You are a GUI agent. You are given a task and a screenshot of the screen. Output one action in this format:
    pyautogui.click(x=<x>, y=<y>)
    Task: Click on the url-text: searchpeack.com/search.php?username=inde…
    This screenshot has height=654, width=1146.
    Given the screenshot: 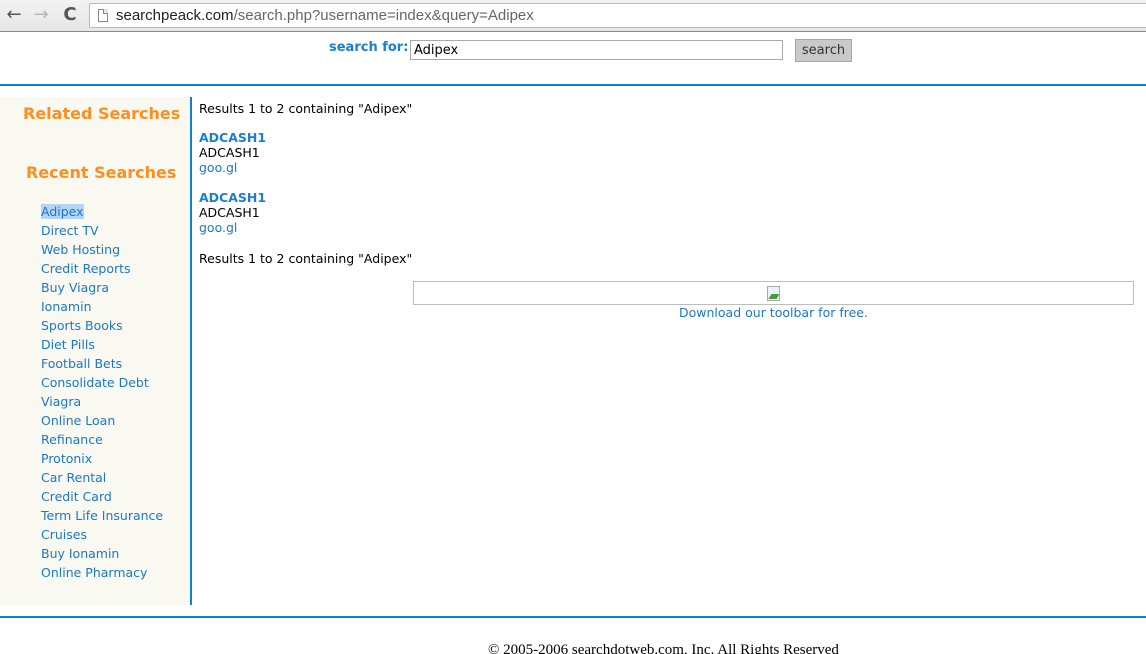 What is the action you would take?
    pyautogui.click(x=325, y=15)
    